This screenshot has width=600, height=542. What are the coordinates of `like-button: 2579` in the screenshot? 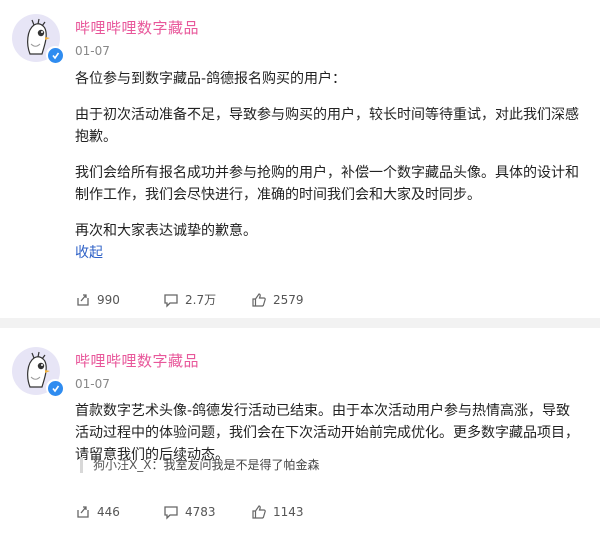 It's located at (295, 299).